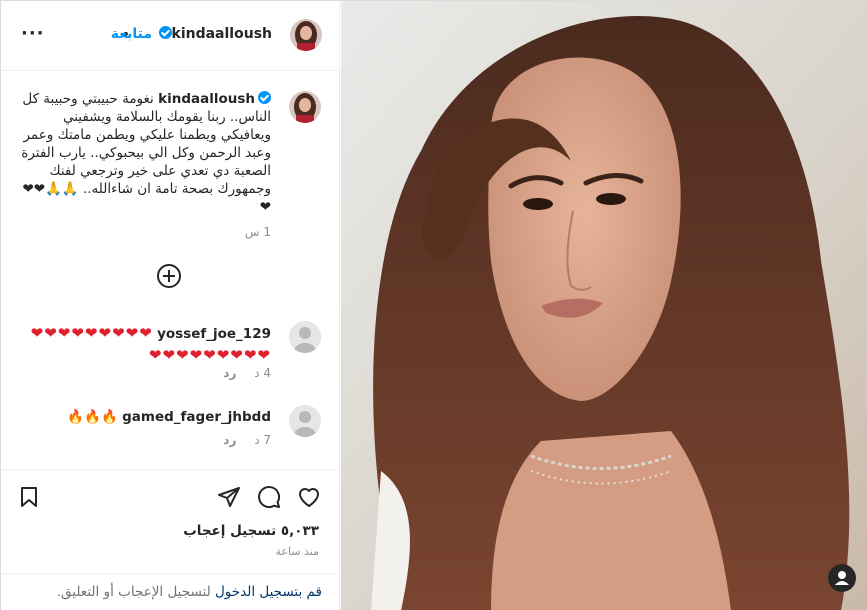  What do you see at coordinates (229, 497) in the screenshot?
I see `share-icon` at bounding box center [229, 497].